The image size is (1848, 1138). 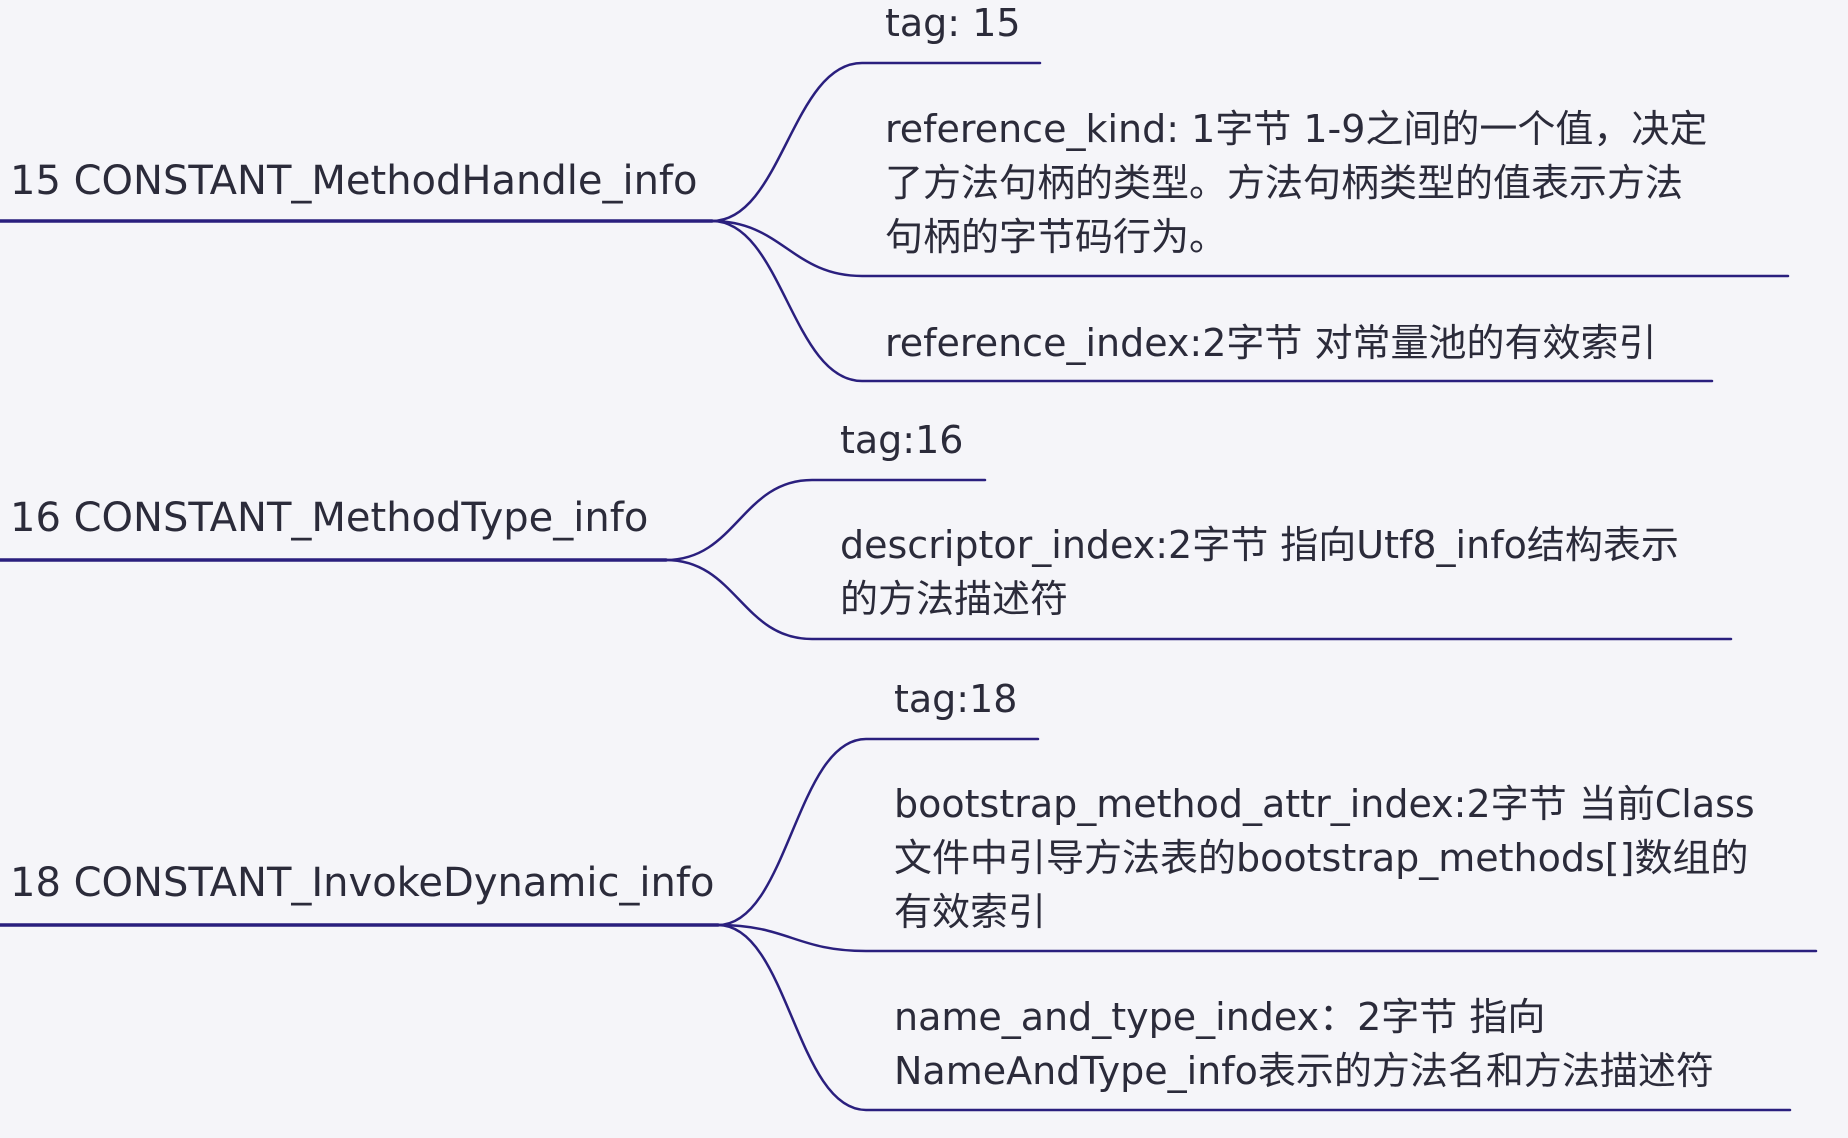 What do you see at coordinates (353, 181) in the screenshot?
I see `node-methodhandle-info: 15 CONSTANT_MethodHandle_info` at bounding box center [353, 181].